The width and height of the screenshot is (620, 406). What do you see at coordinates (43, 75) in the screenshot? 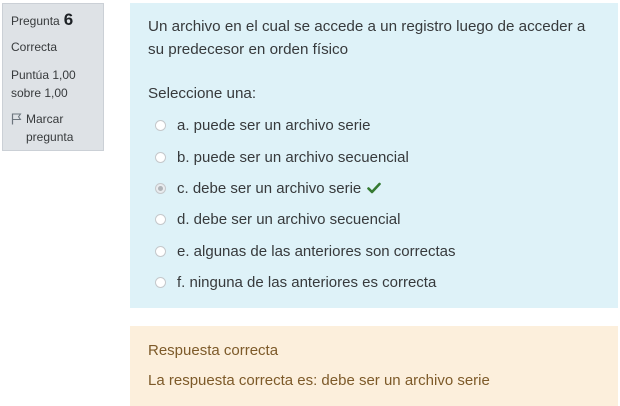
I see `grade-line-1: Puntúa 1,00` at bounding box center [43, 75].